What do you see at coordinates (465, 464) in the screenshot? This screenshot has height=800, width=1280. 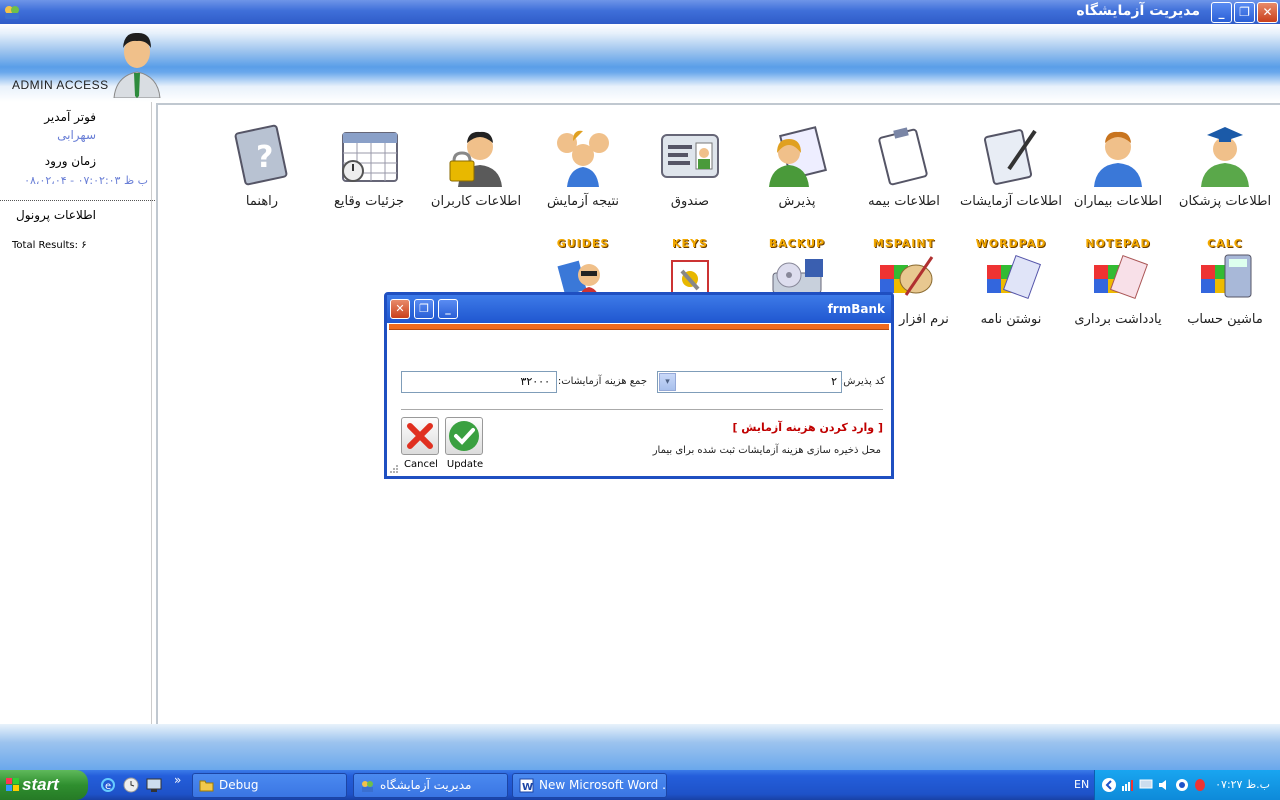 I see `update-label: Update` at bounding box center [465, 464].